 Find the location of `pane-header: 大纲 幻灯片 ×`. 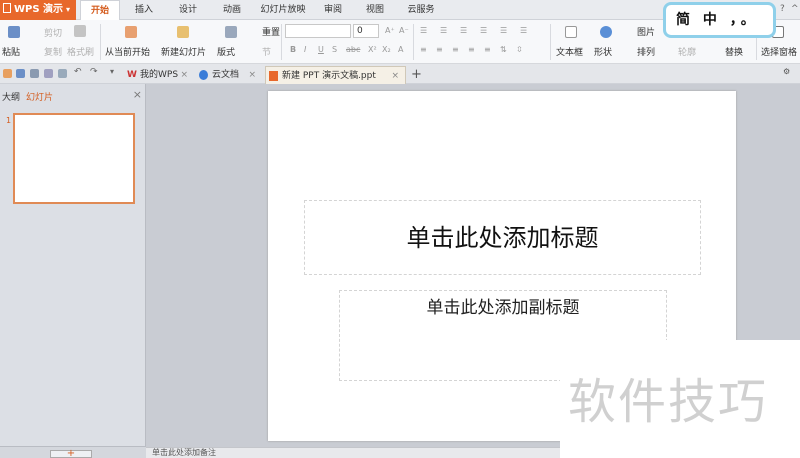

pane-header: 大纲 幻灯片 × is located at coordinates (73, 95).